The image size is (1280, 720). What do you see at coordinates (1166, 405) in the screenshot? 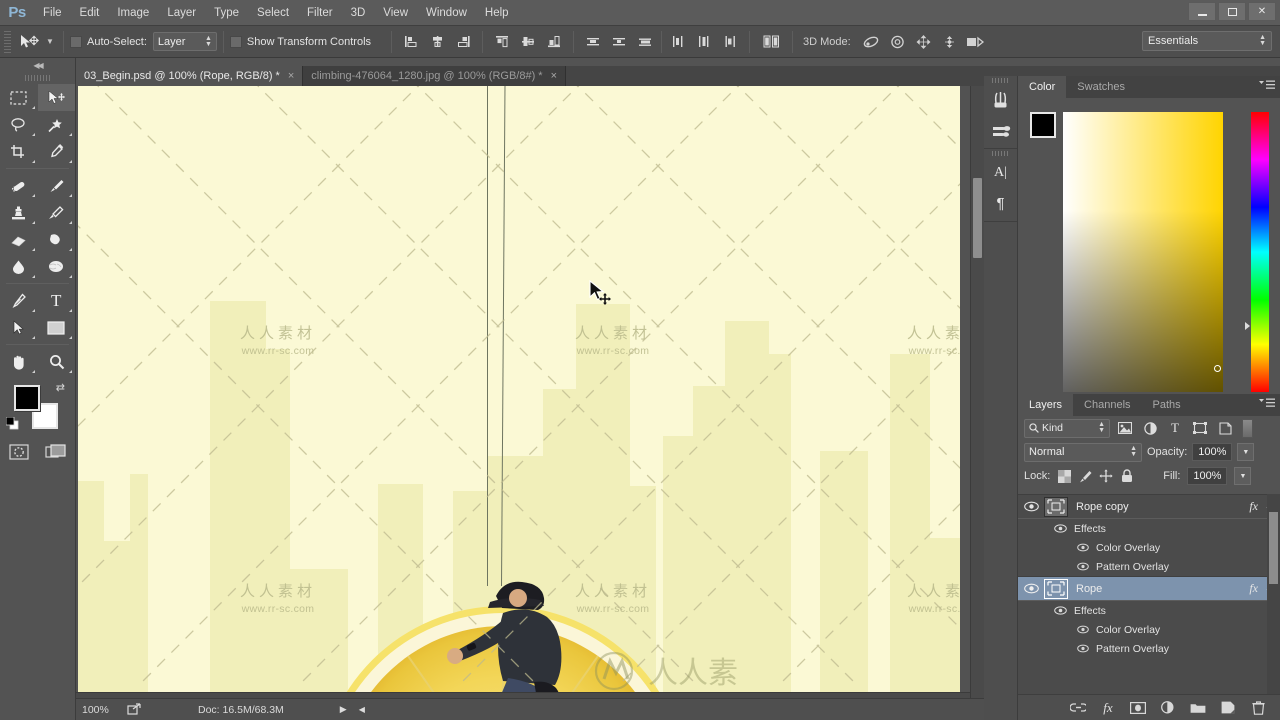
I see `tab-paths: Paths` at bounding box center [1166, 405].